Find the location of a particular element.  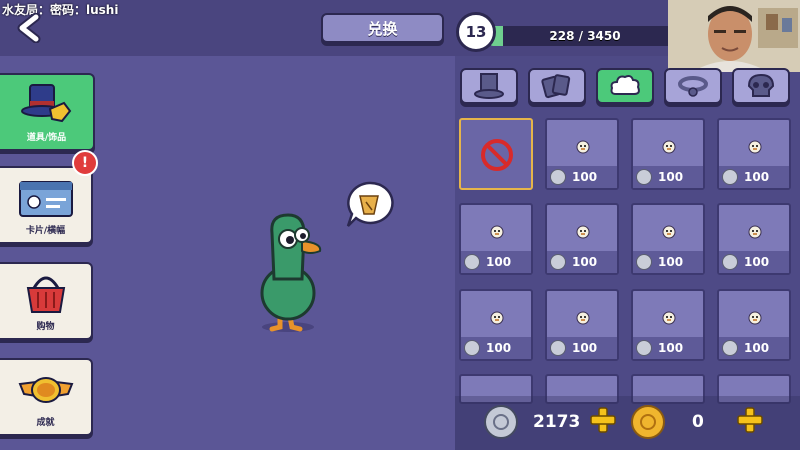

skull-icon is located at coordinates (761, 85).